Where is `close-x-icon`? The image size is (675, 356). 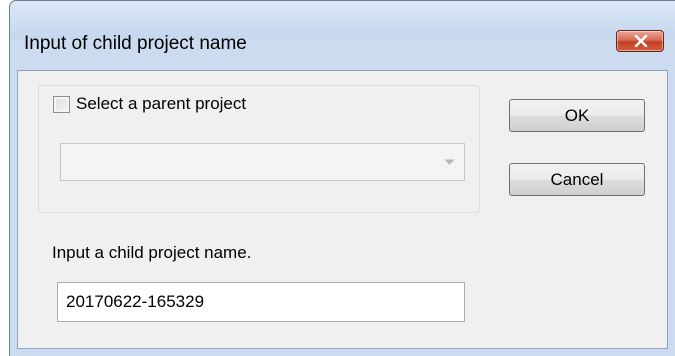
close-x-icon is located at coordinates (641, 41).